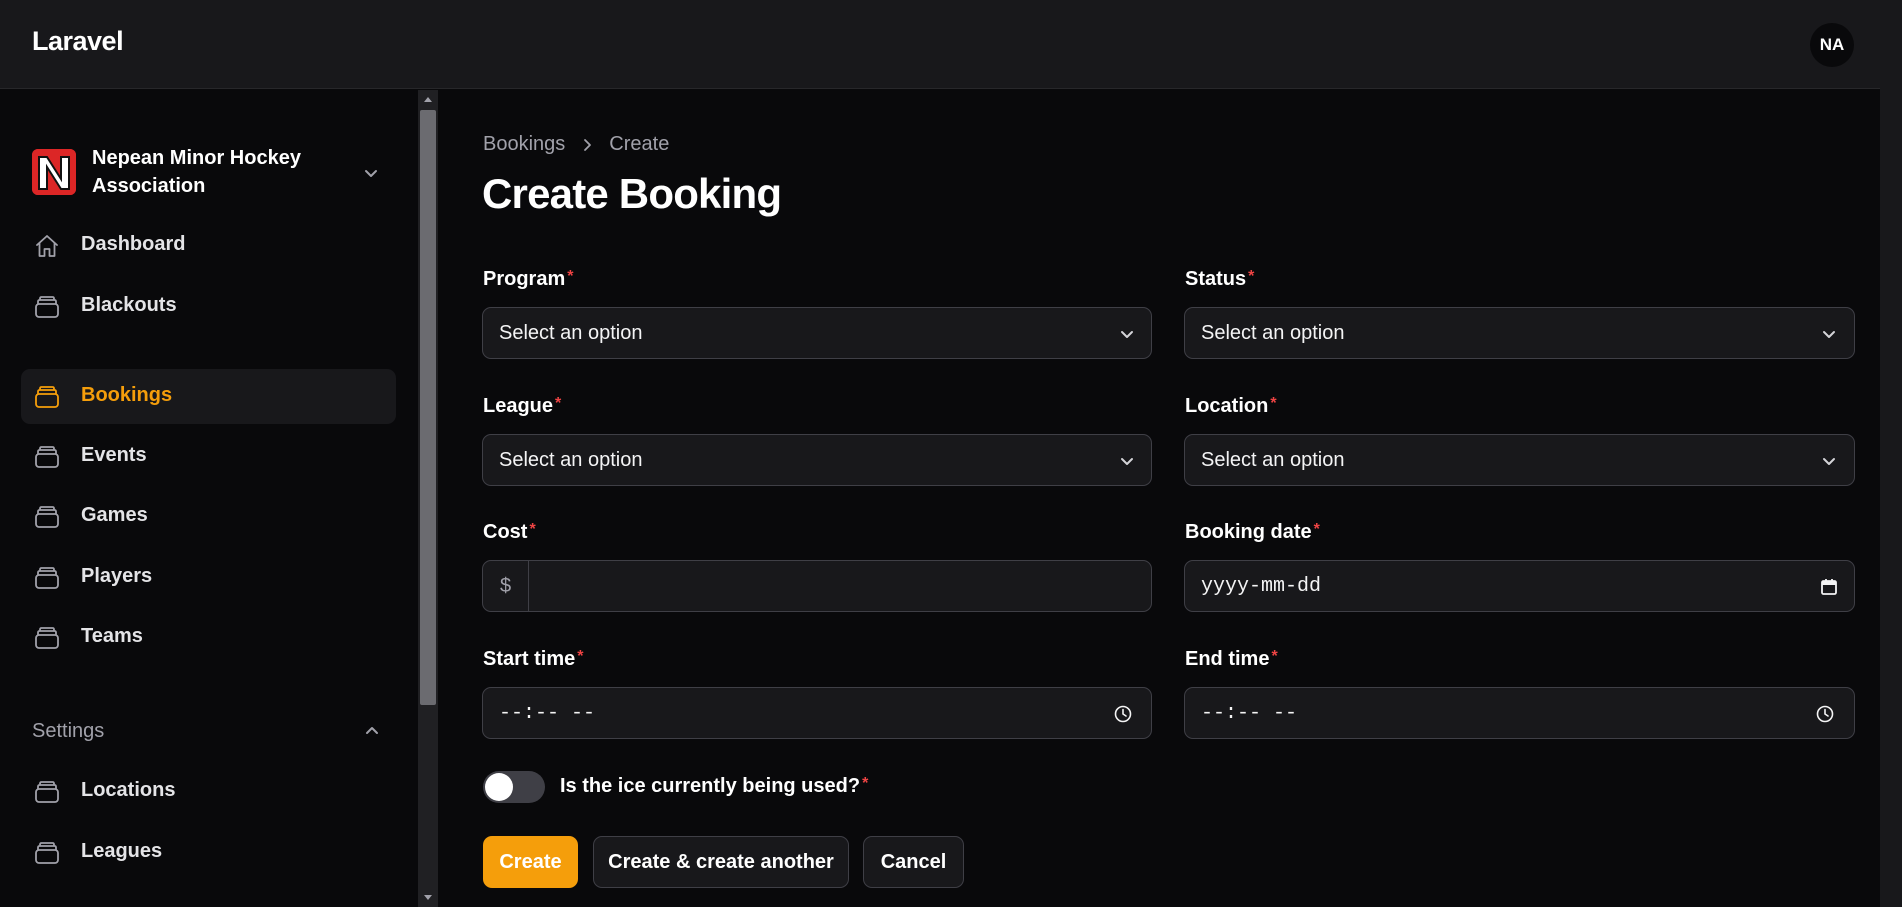 Image resolution: width=1902 pixels, height=907 pixels. What do you see at coordinates (571, 333) in the screenshot?
I see `program-select-value: Select an option` at bounding box center [571, 333].